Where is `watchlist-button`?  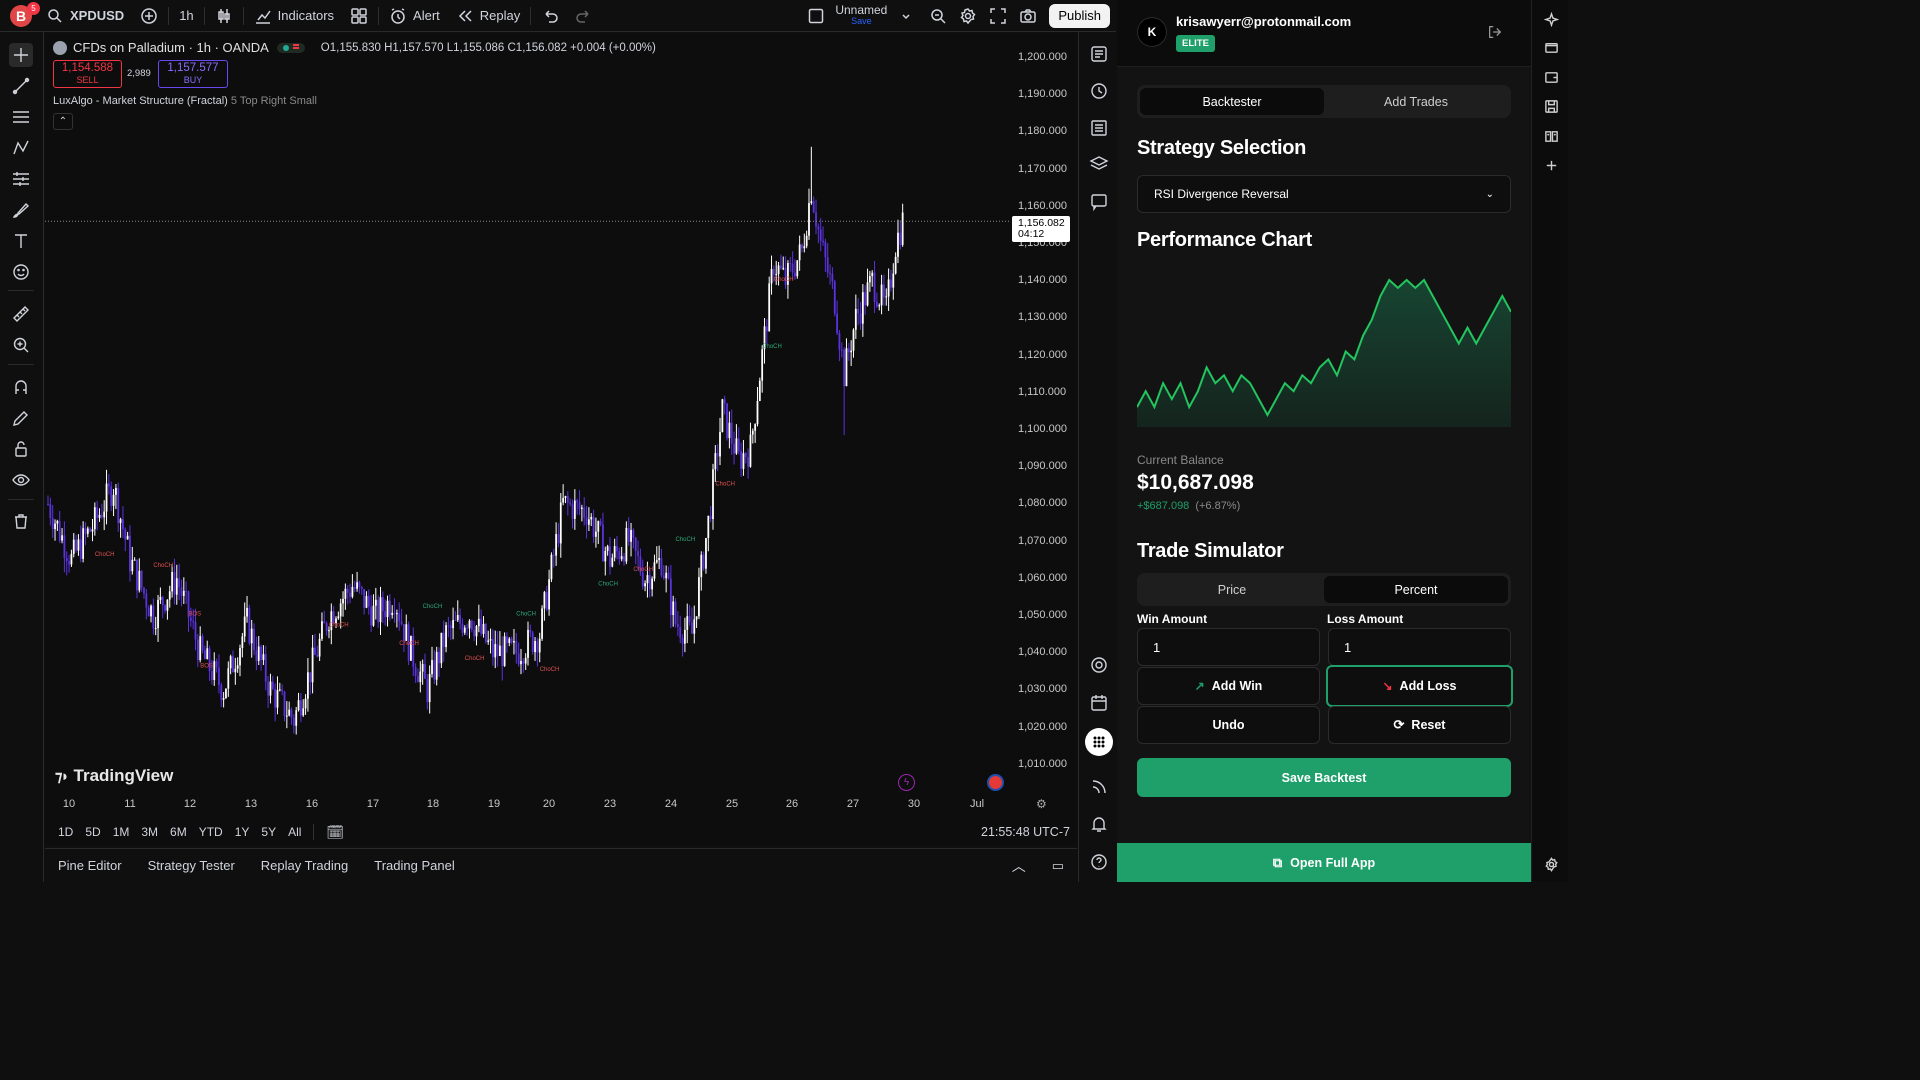 watchlist-button is located at coordinates (1099, 54).